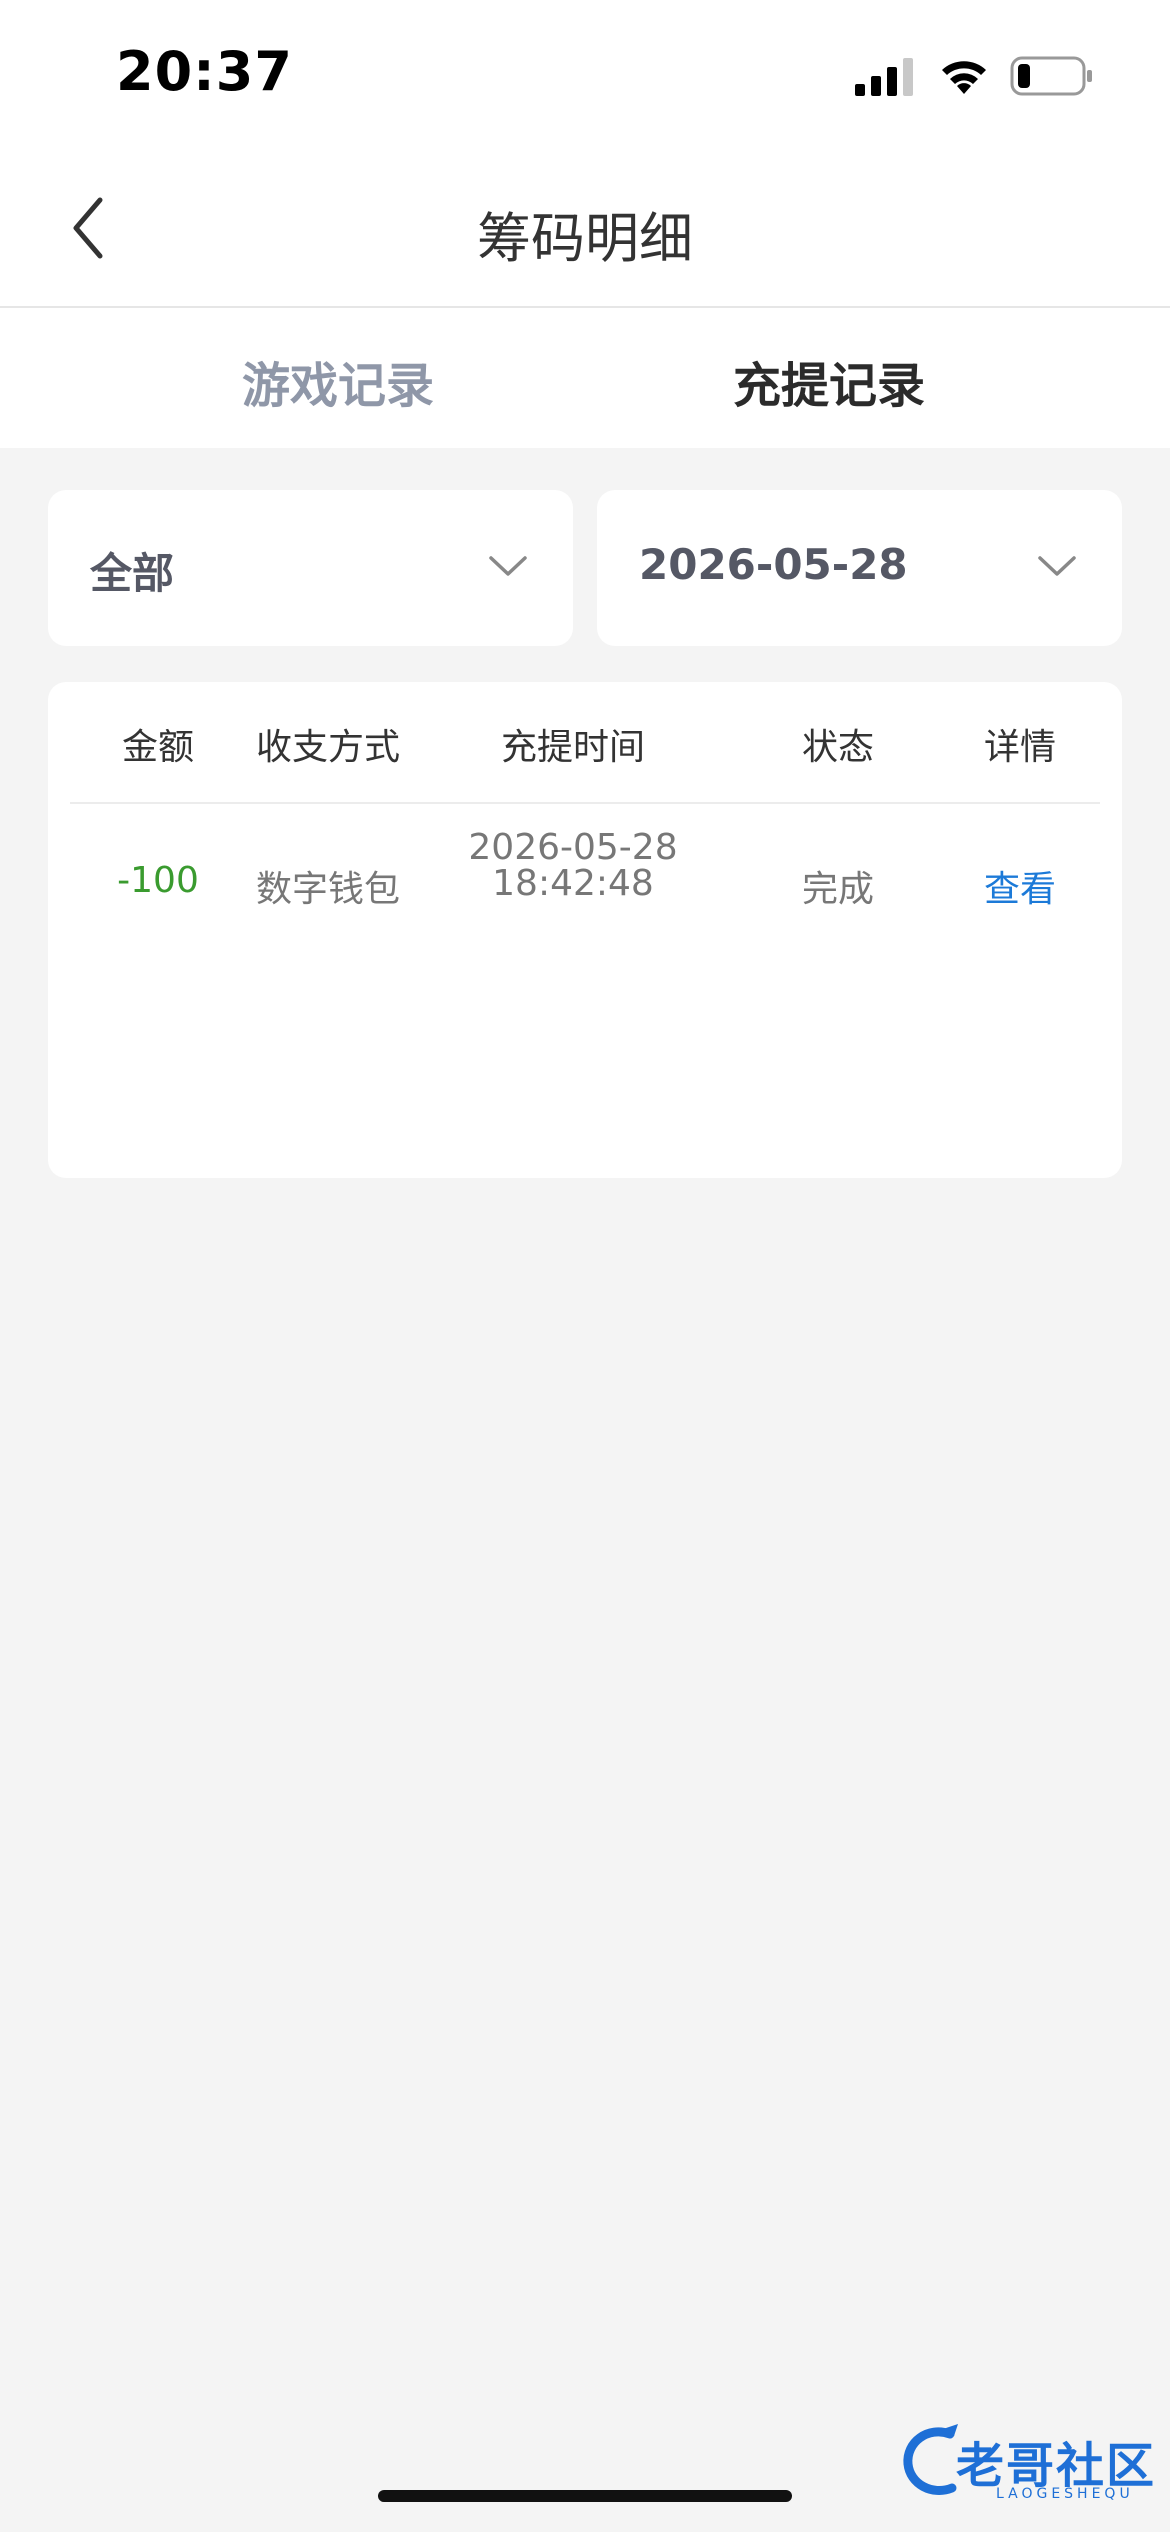 The width and height of the screenshot is (1170, 2532). What do you see at coordinates (837, 889) in the screenshot?
I see `row-status: 完成` at bounding box center [837, 889].